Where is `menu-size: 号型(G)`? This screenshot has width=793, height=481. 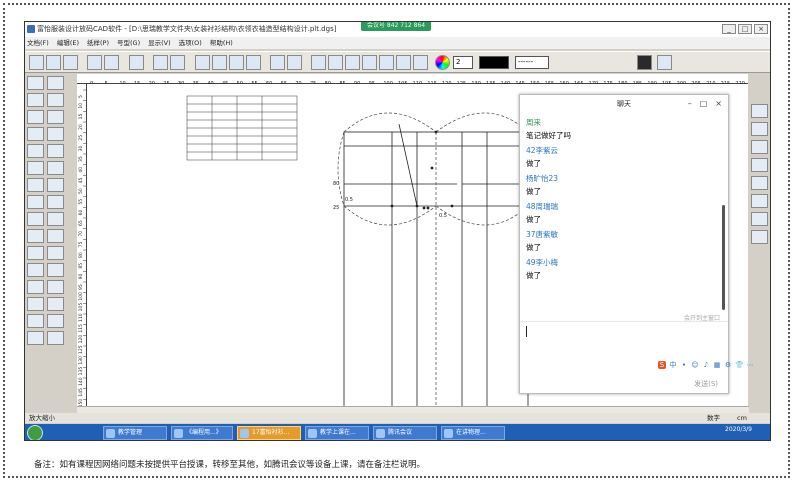
menu-size: 号型(G) is located at coordinates (128, 43).